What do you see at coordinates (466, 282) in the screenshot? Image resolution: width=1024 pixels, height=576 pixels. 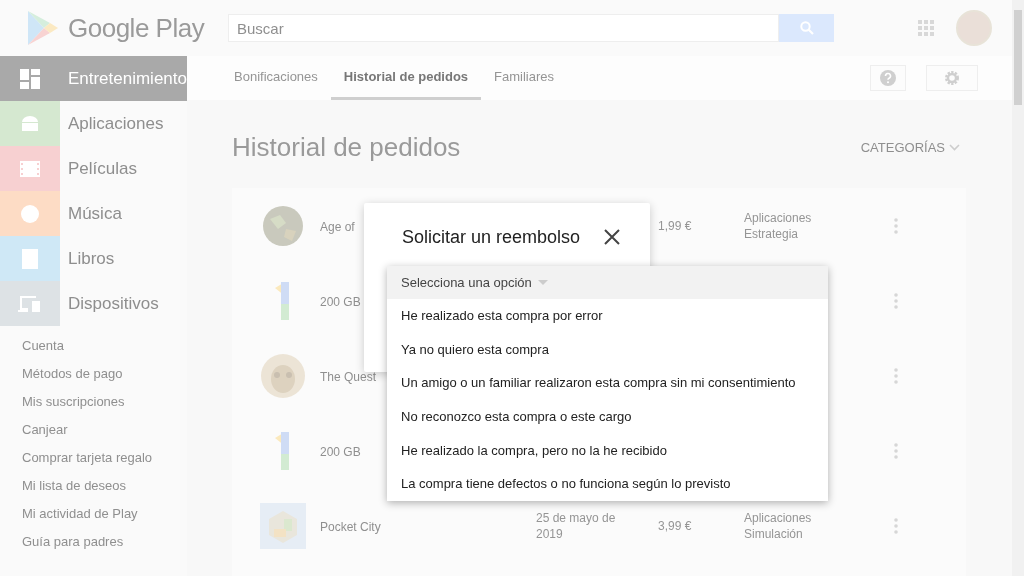 I see `dropdown-placeholder: Selecciona una opción` at bounding box center [466, 282].